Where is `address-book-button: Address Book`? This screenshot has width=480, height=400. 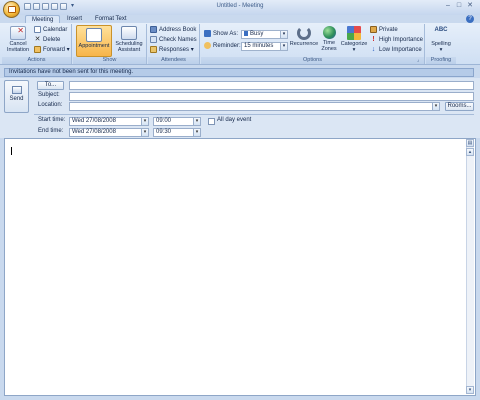
address-book-button: Address Book is located at coordinates (173, 30).